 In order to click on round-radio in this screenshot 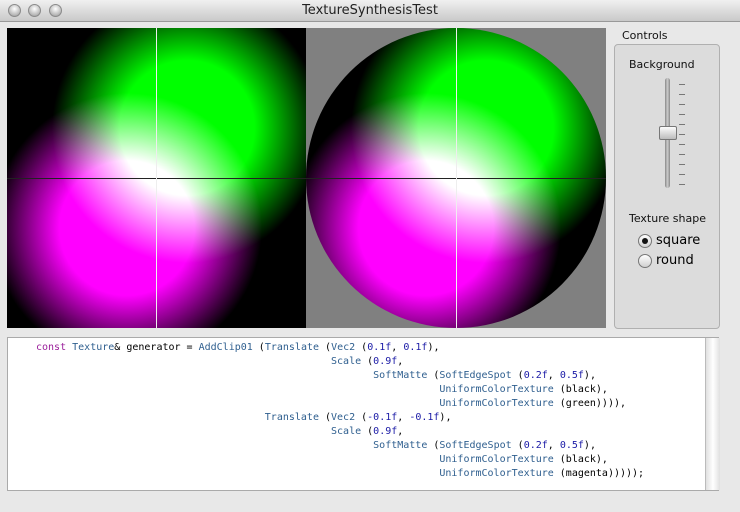, I will do `click(645, 261)`.